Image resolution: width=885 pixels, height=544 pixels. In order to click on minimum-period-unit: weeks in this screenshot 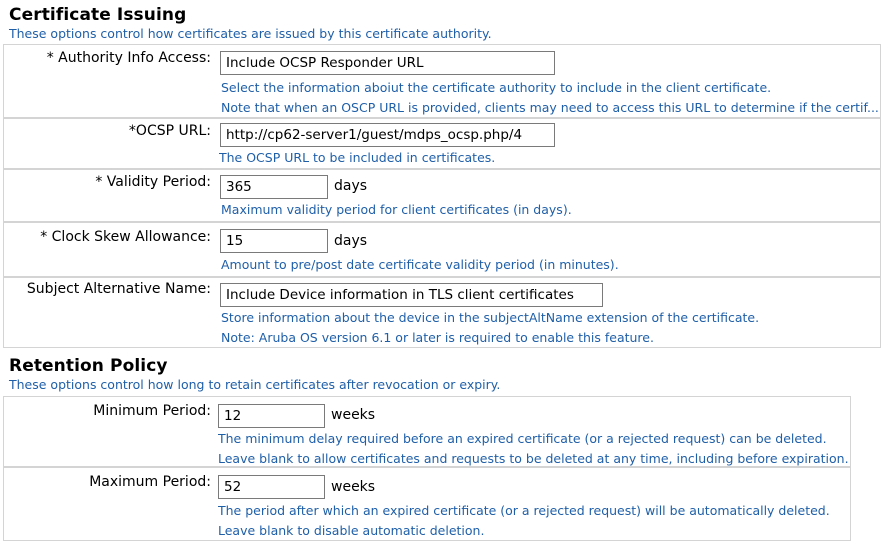, I will do `click(353, 415)`.